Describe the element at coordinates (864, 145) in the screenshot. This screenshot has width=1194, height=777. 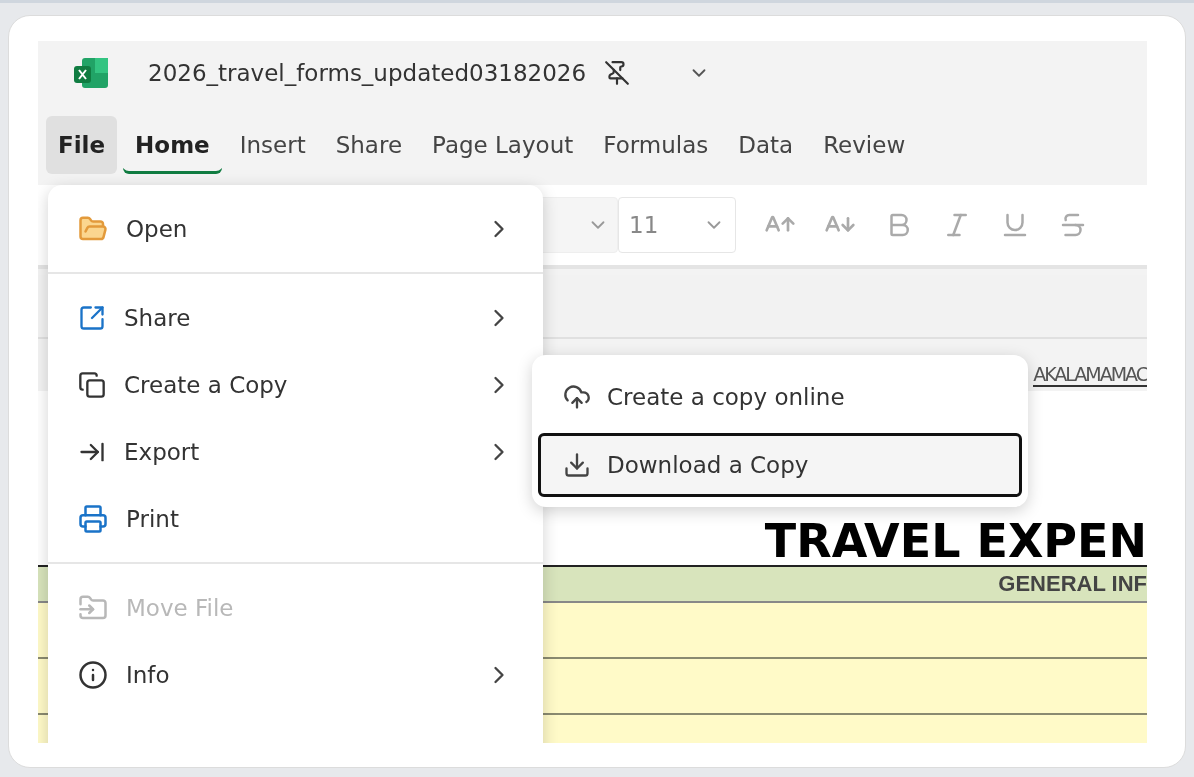
I see `ribbon-tab: Review` at that location.